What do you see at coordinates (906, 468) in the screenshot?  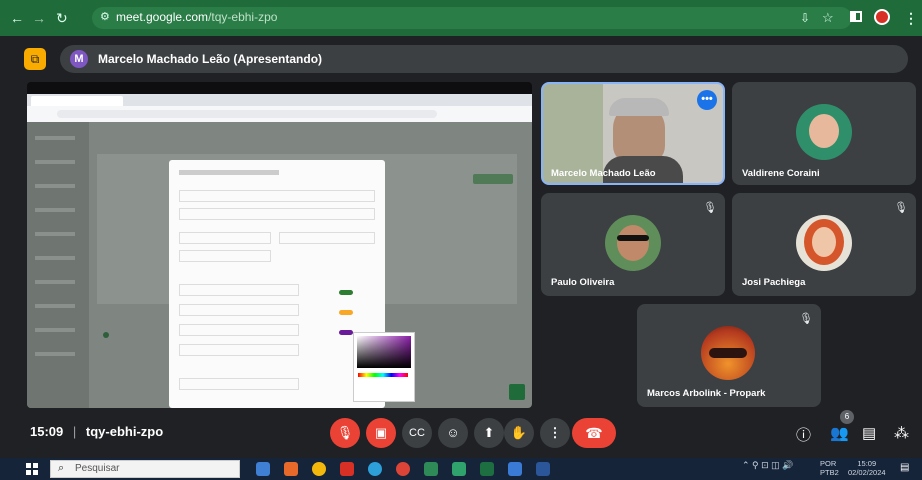 I see `notification-icon: ▤` at bounding box center [906, 468].